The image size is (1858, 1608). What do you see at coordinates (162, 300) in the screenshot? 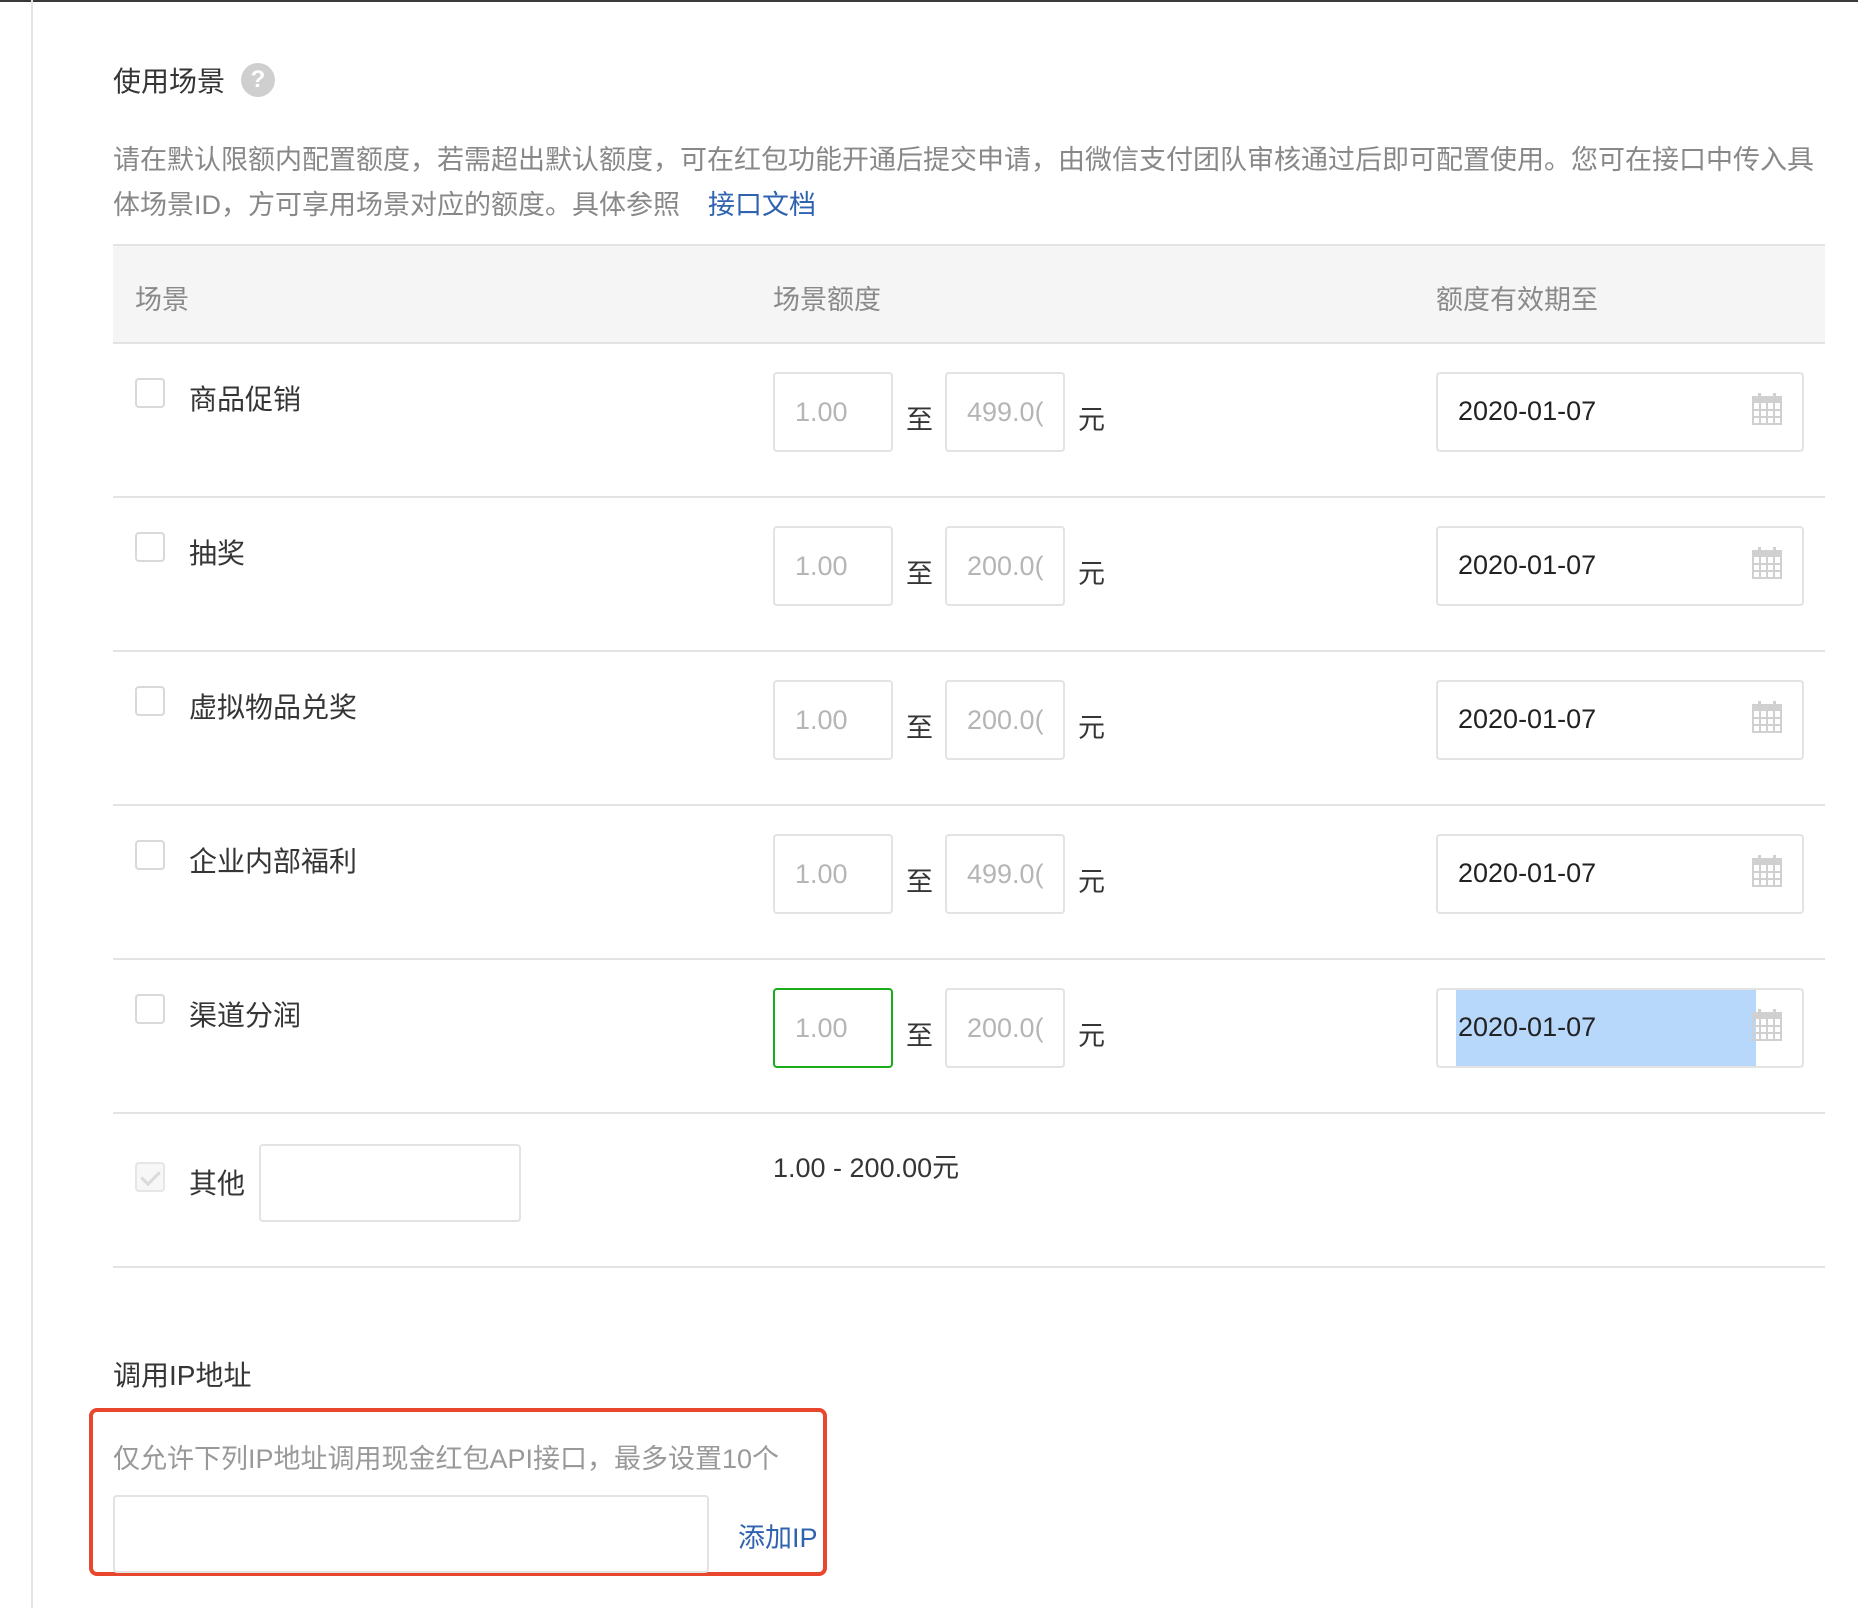
I see `header-scene: 场景` at bounding box center [162, 300].